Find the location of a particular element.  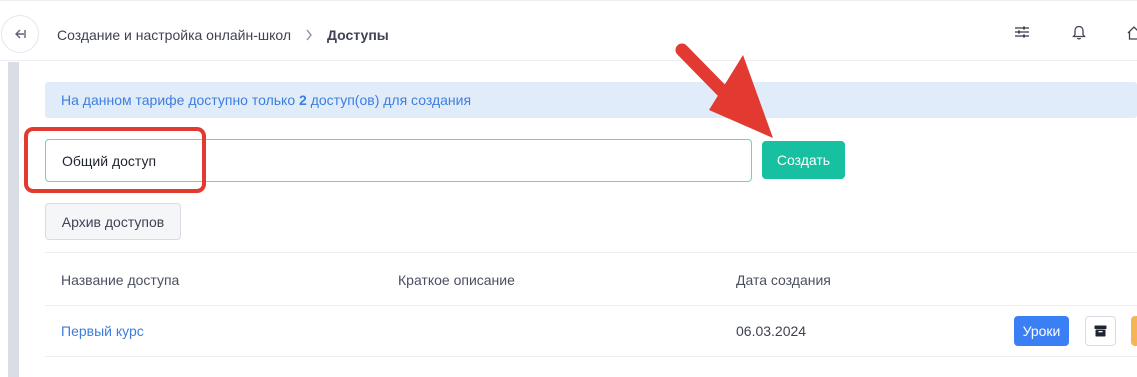

access-archive-button: Архив доступов is located at coordinates (113, 221).